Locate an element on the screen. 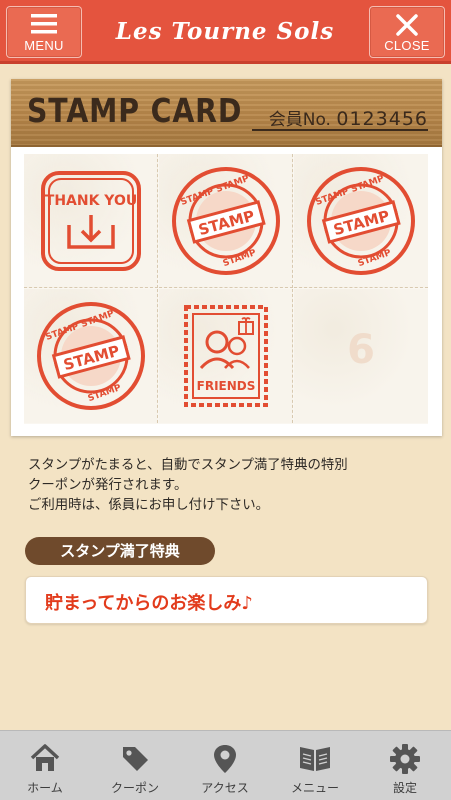 The height and width of the screenshot is (800, 451). stamp-cell-6: 6 is located at coordinates (361, 356).